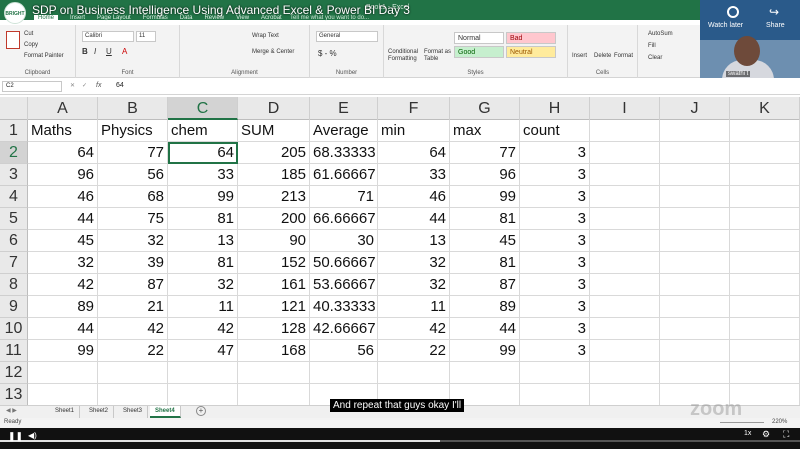 The image size is (800, 449). I want to click on row-header-13: 13, so click(14, 395).